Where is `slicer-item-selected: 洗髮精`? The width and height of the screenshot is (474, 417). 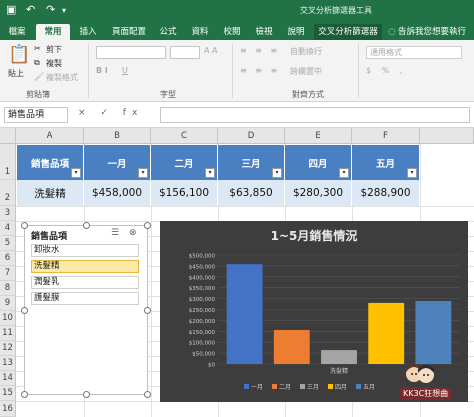 slicer-item-selected: 洗髮精 is located at coordinates (85, 266).